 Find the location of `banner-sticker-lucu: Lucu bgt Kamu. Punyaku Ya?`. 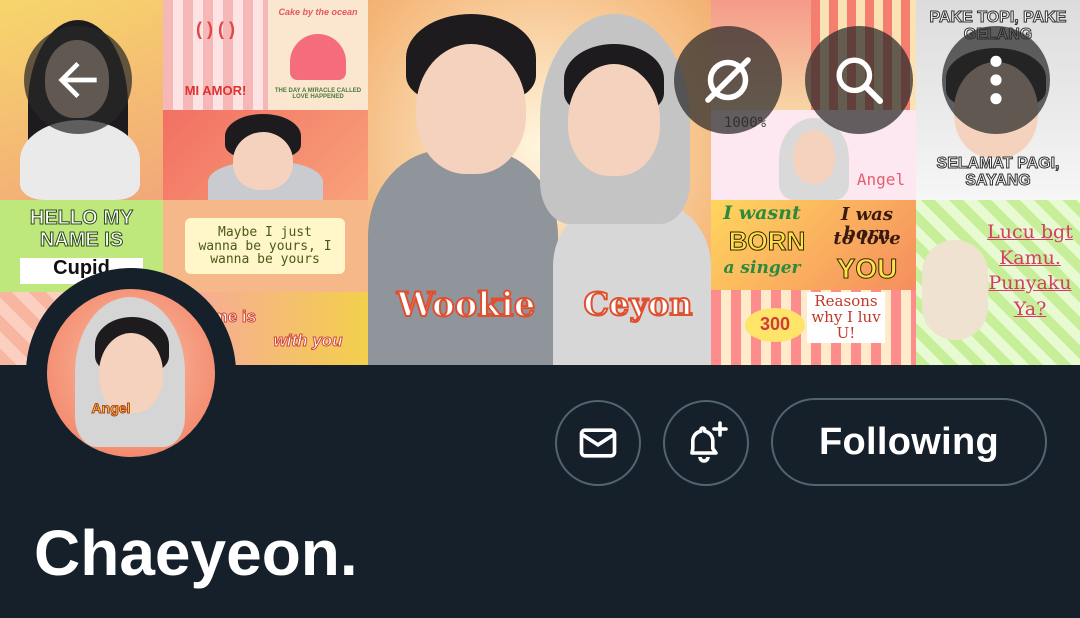

banner-sticker-lucu: Lucu bgt Kamu. Punyaku Ya? is located at coordinates (1030, 270).